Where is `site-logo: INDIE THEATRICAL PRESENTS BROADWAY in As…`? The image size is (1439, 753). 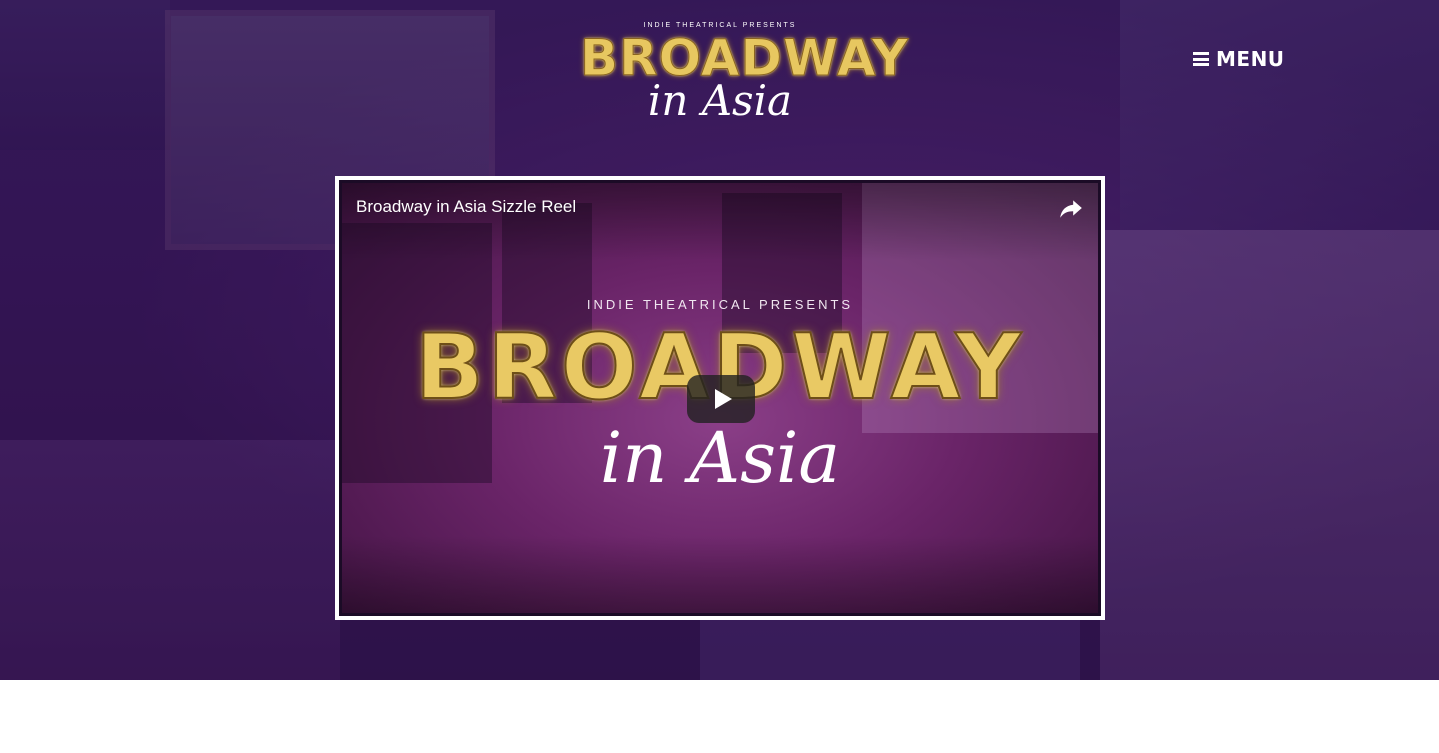 site-logo: INDIE THEATRICAL PRESENTS BROADWAY in As… is located at coordinates (744, 84).